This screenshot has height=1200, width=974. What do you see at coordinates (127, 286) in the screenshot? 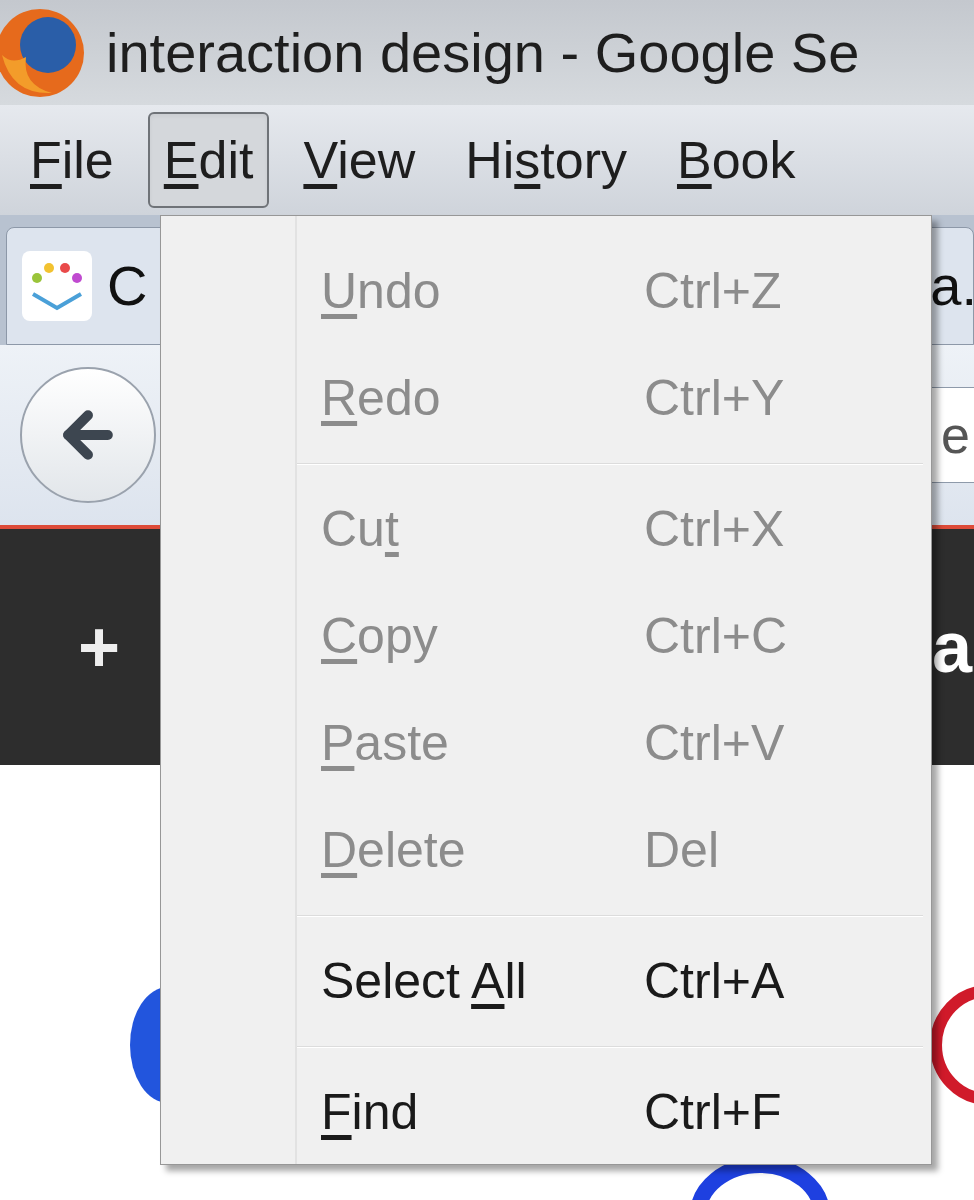
I see `tab-title: C` at bounding box center [127, 286].